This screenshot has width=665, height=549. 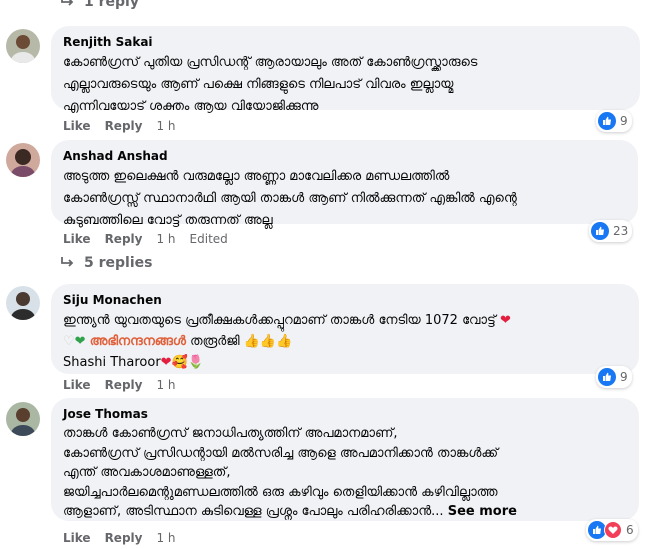 I want to click on reaction-summary: 23, so click(x=611, y=231).